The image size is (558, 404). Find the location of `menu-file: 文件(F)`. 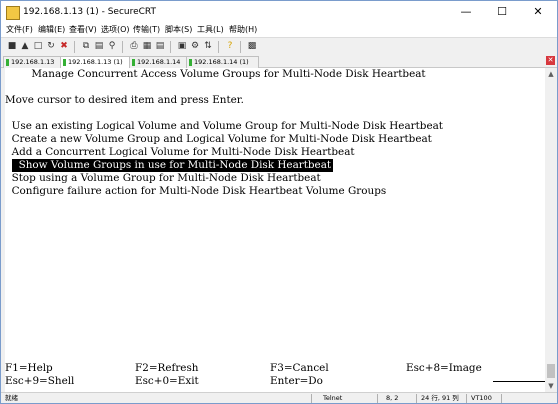

menu-file: 文件(F) is located at coordinates (19, 30).